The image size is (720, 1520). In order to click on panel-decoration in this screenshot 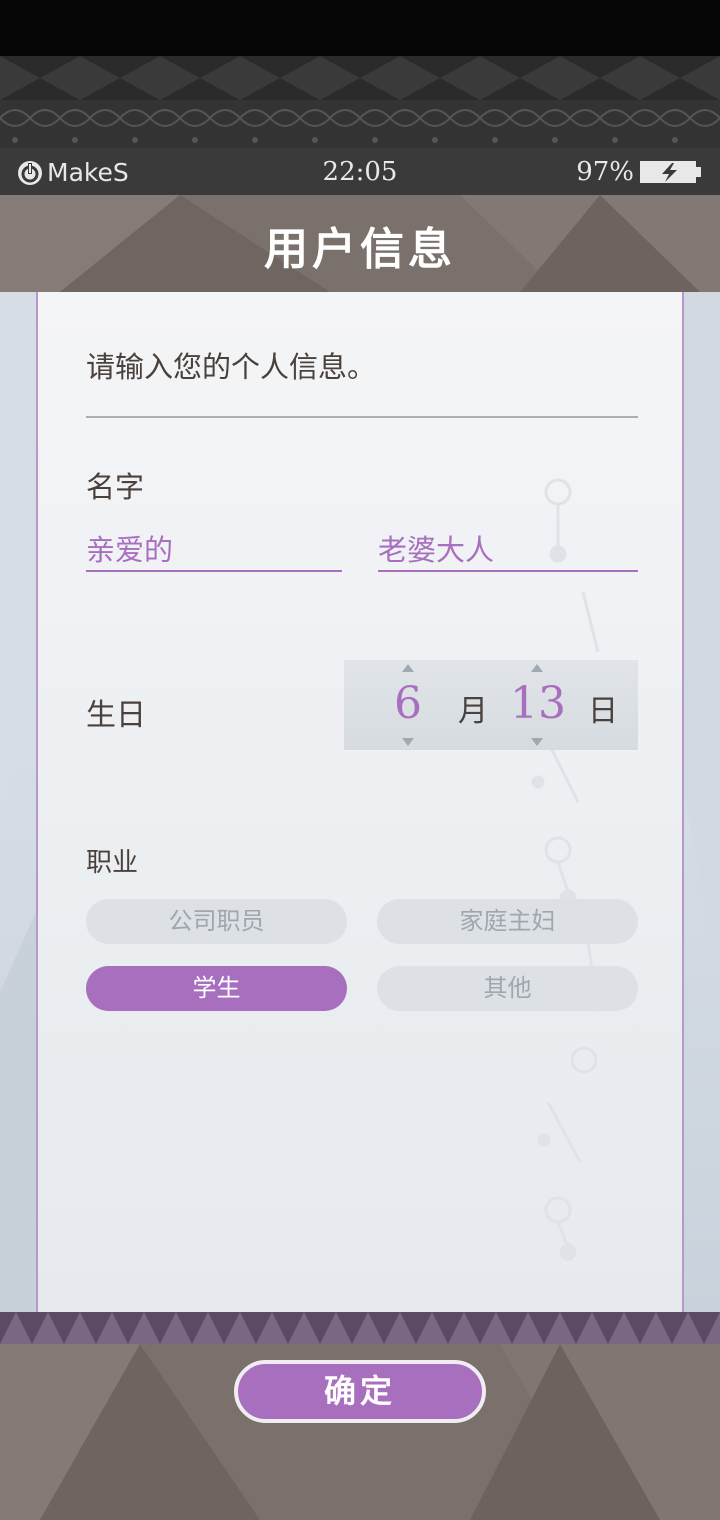, I will do `click(565, 869)`.